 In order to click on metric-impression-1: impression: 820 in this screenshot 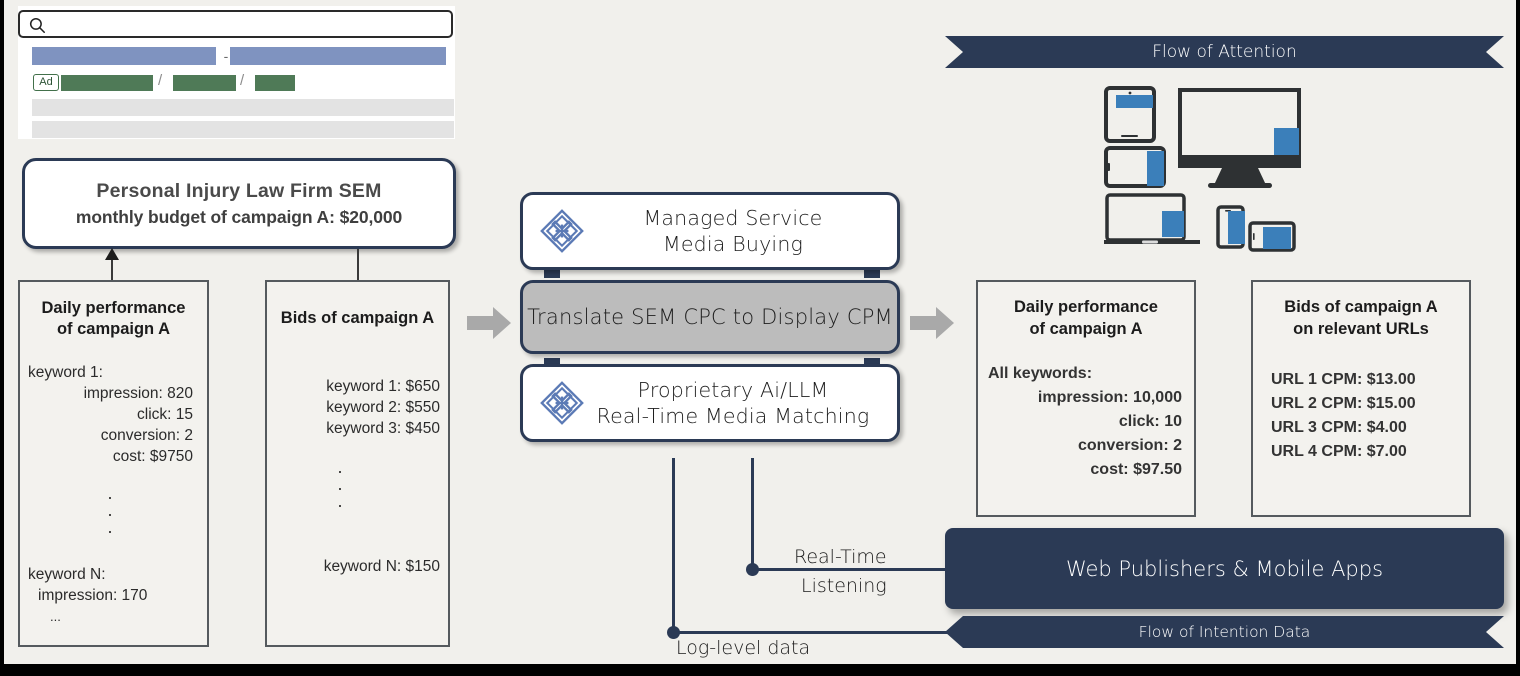, I will do `click(138, 393)`.